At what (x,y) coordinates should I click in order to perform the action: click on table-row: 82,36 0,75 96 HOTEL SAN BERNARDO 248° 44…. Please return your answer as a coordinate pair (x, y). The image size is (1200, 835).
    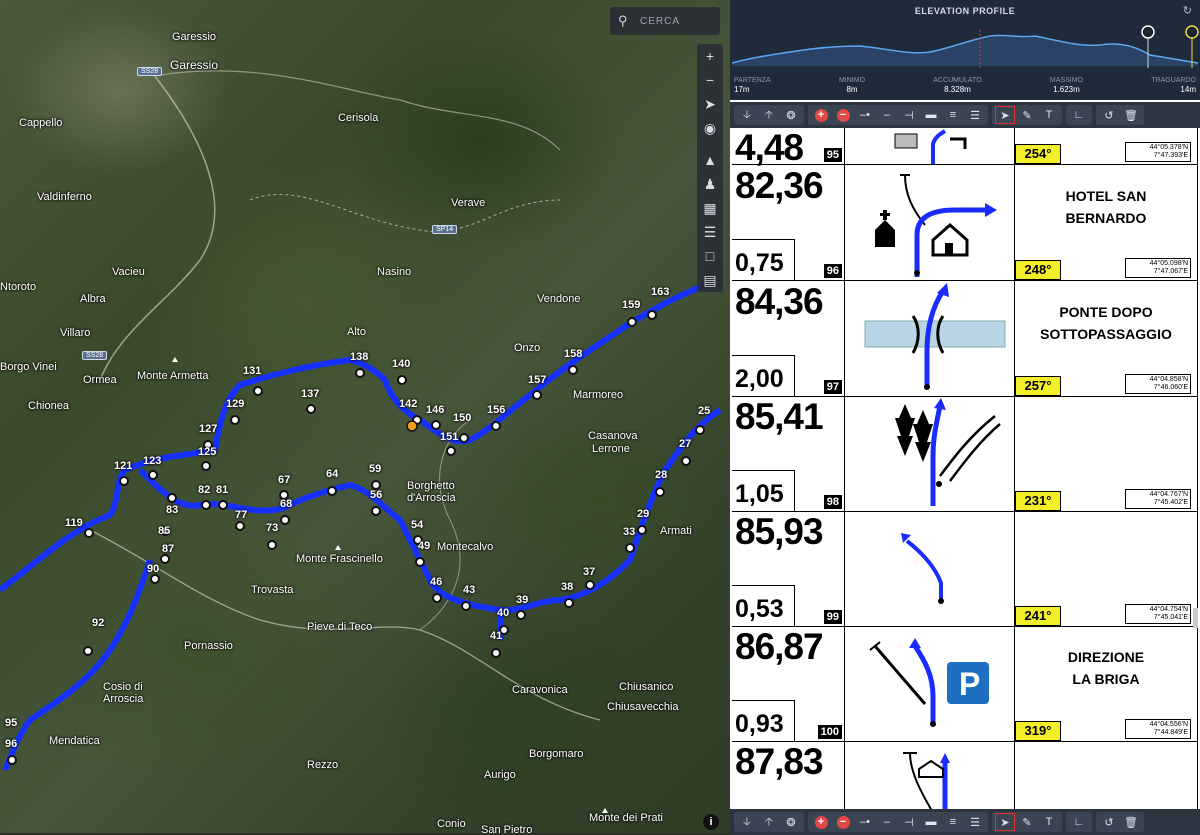
    Looking at the image, I should click on (965, 223).